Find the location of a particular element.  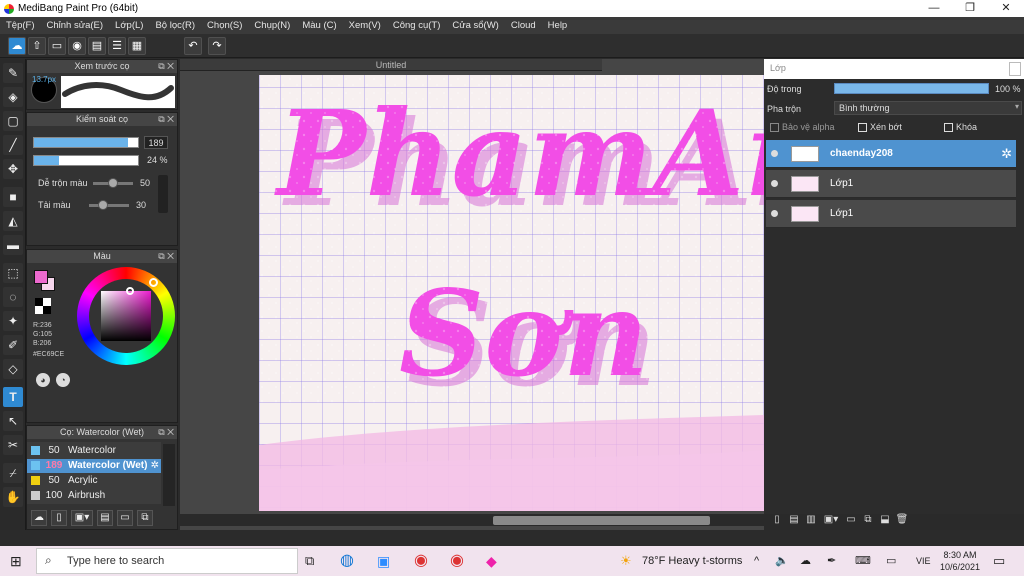

brush-list-scrollbar is located at coordinates (169, 475).